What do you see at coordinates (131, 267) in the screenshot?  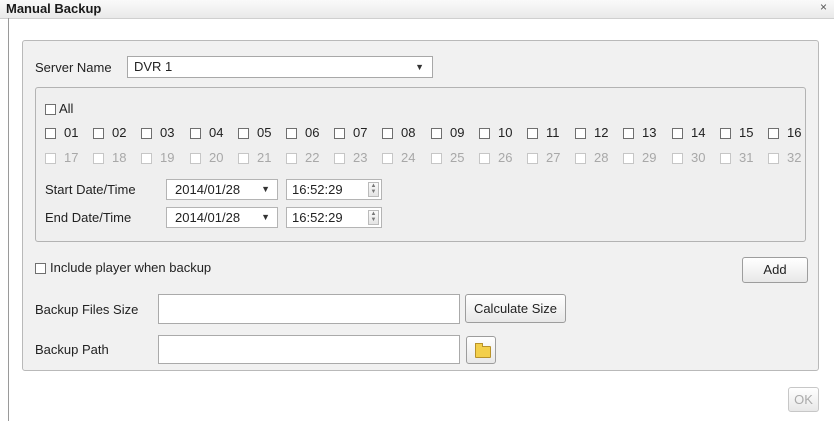 I see `include-player-label: Include player when backup` at bounding box center [131, 267].